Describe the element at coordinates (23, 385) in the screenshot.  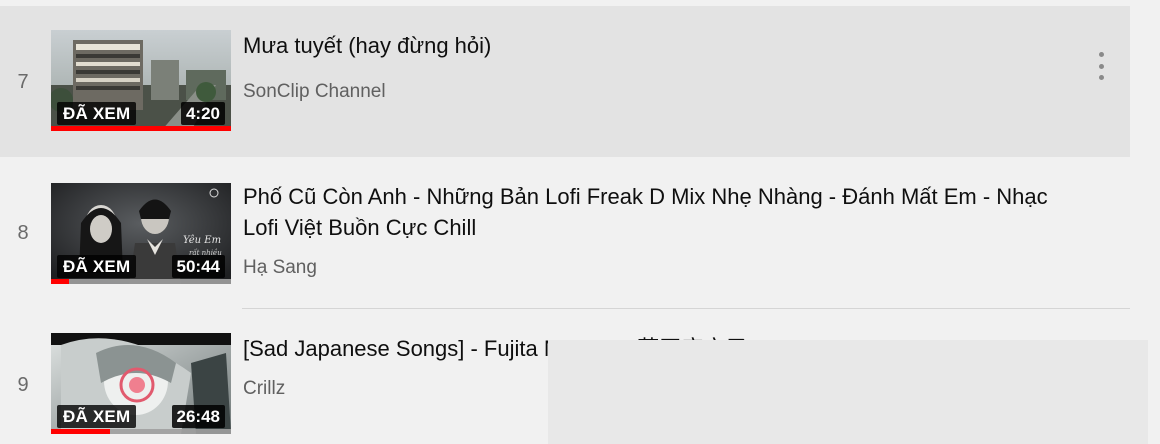
I see `item-index: 9` at that location.